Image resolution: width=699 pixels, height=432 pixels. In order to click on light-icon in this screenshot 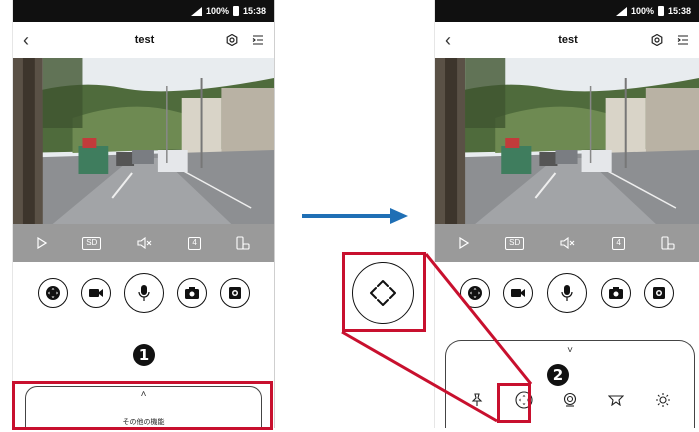, I will do `click(663, 400)`.